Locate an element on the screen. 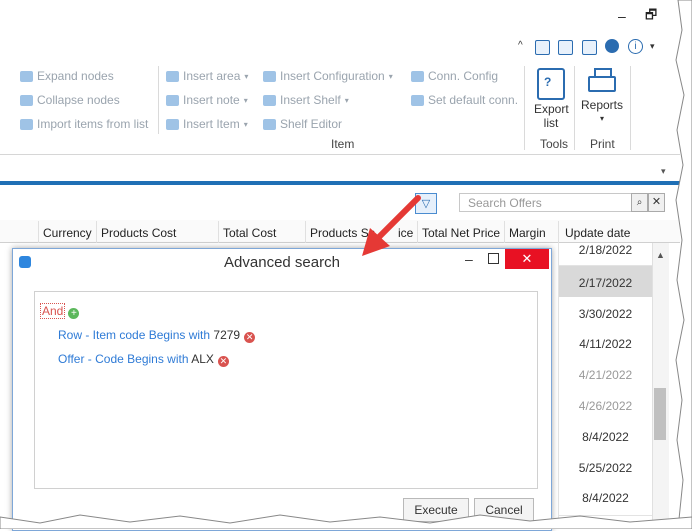 The width and height of the screenshot is (692, 531). clear-search-icon: ✕ is located at coordinates (656, 202).